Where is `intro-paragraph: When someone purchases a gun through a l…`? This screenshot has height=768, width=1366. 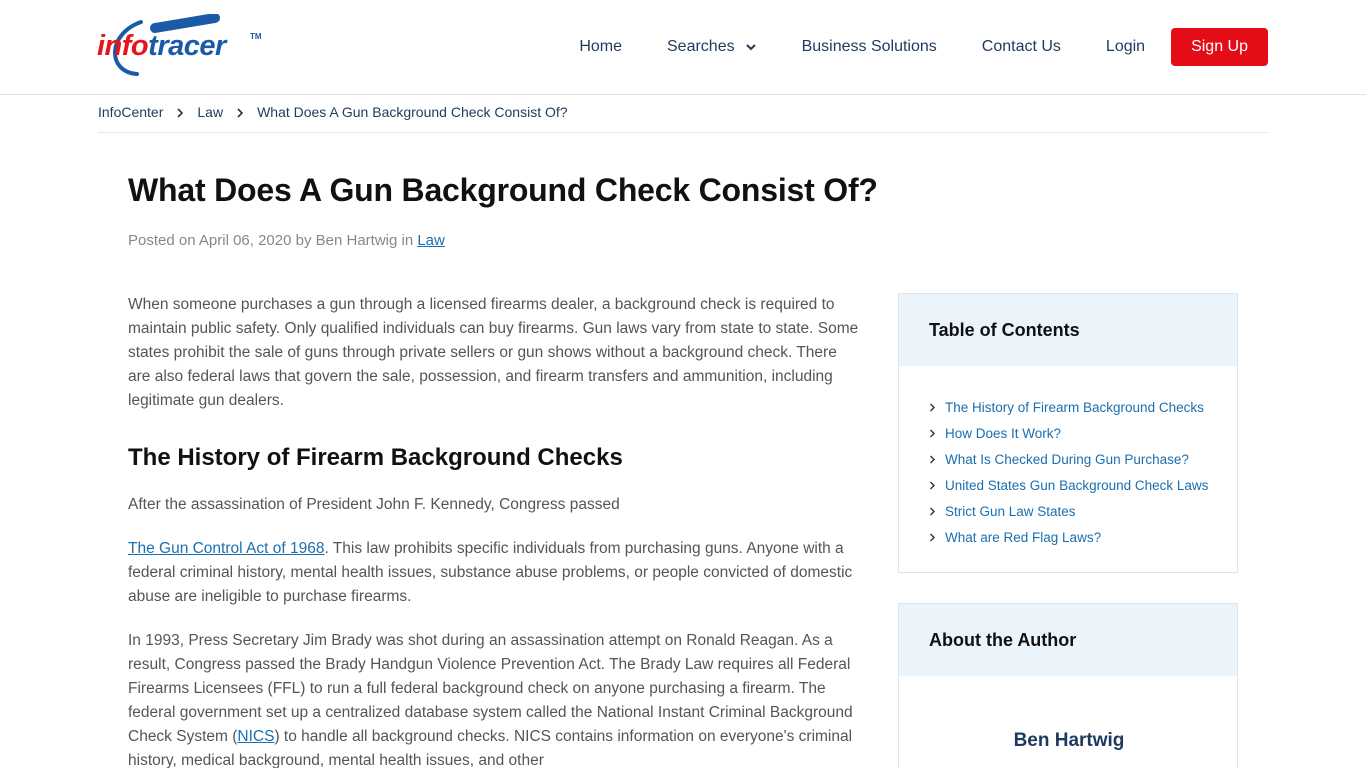
intro-paragraph: When someone purchases a gun through a l… is located at coordinates (493, 352).